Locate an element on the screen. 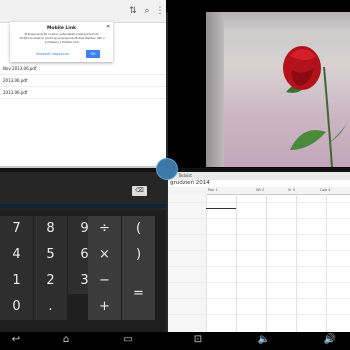 The height and width of the screenshot is (350, 350). more-vert-icon: ⋮ is located at coordinates (160, 11).